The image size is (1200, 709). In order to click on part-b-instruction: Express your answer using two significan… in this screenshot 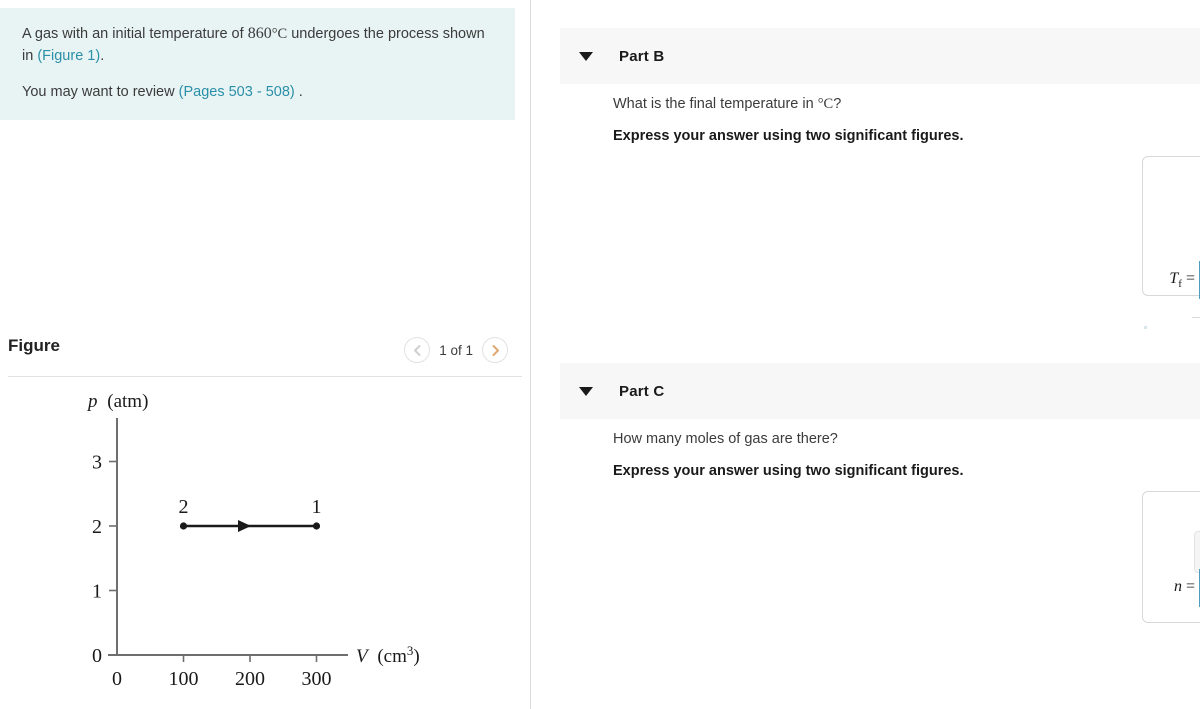, I will do `click(788, 136)`.